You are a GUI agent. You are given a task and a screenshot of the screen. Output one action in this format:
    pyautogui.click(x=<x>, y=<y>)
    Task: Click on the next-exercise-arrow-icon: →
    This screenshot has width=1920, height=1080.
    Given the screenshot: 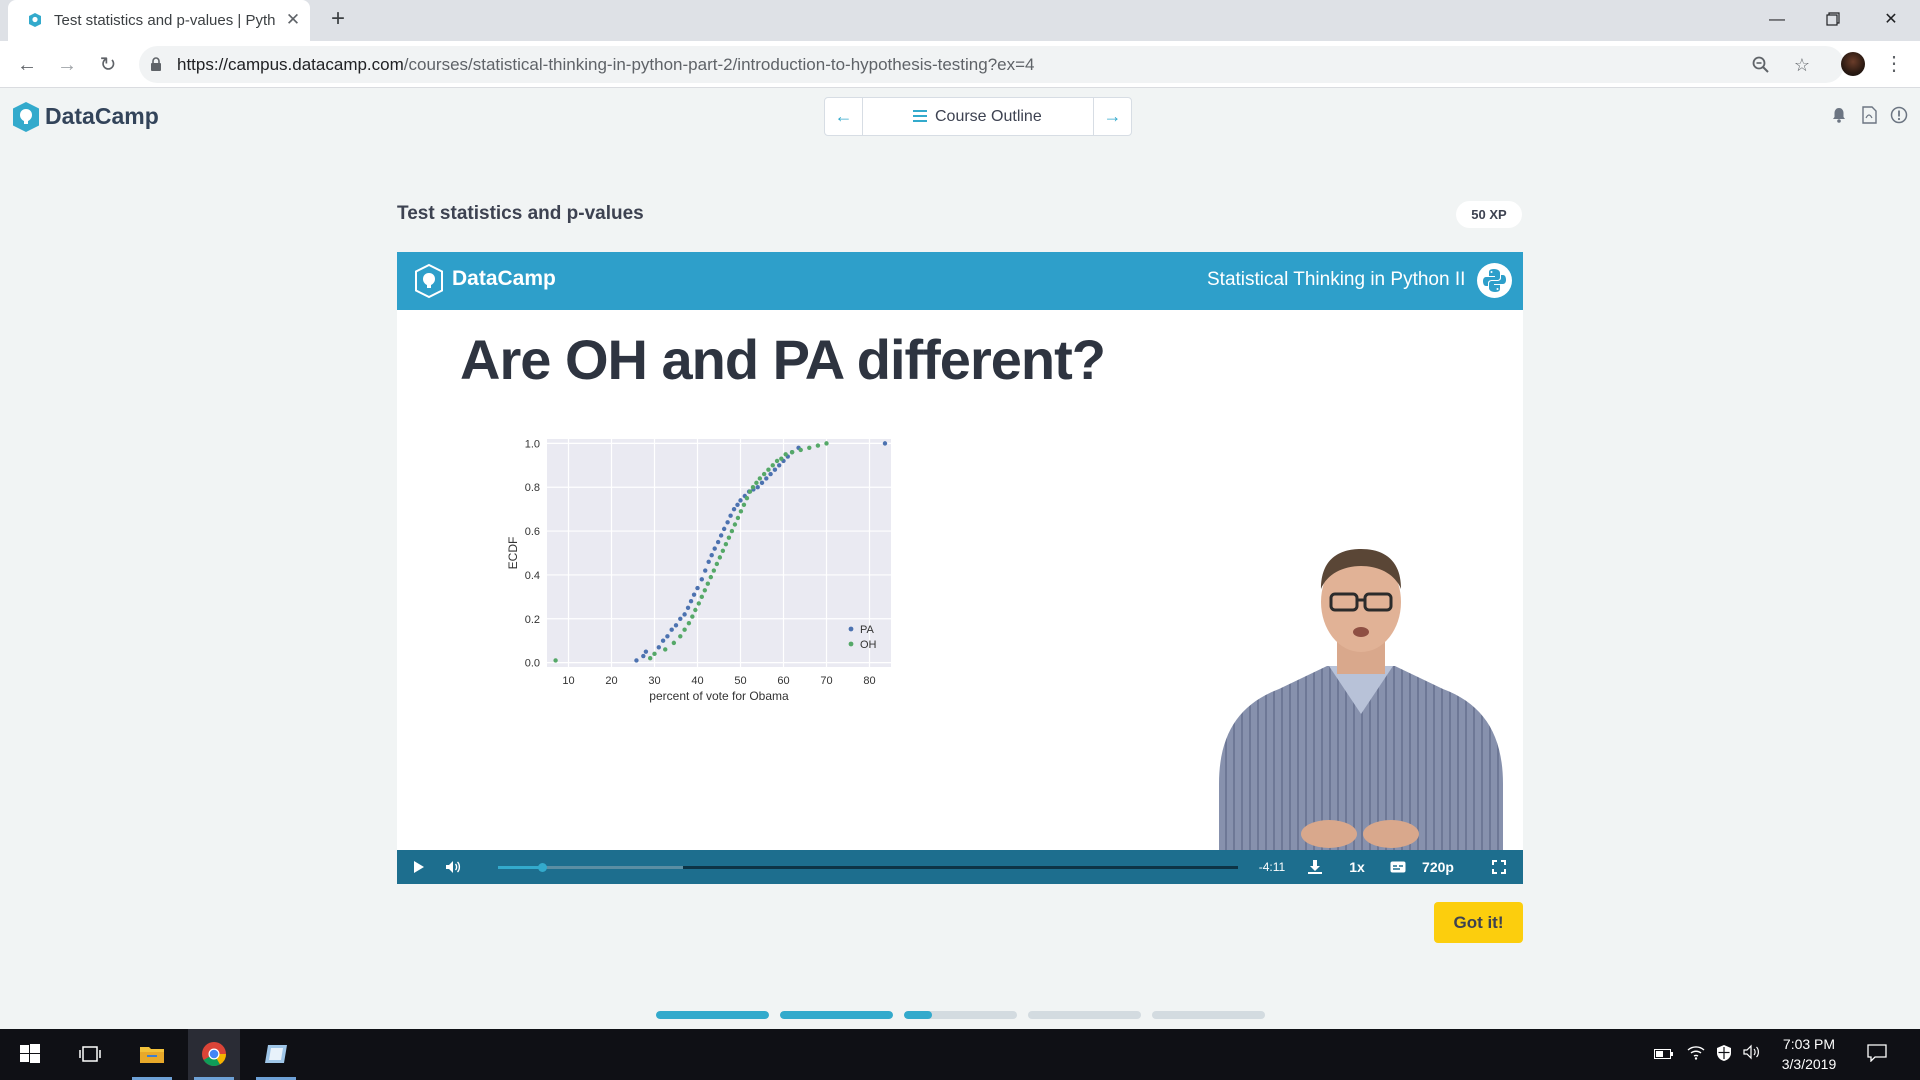 What is the action you would take?
    pyautogui.click(x=1112, y=116)
    